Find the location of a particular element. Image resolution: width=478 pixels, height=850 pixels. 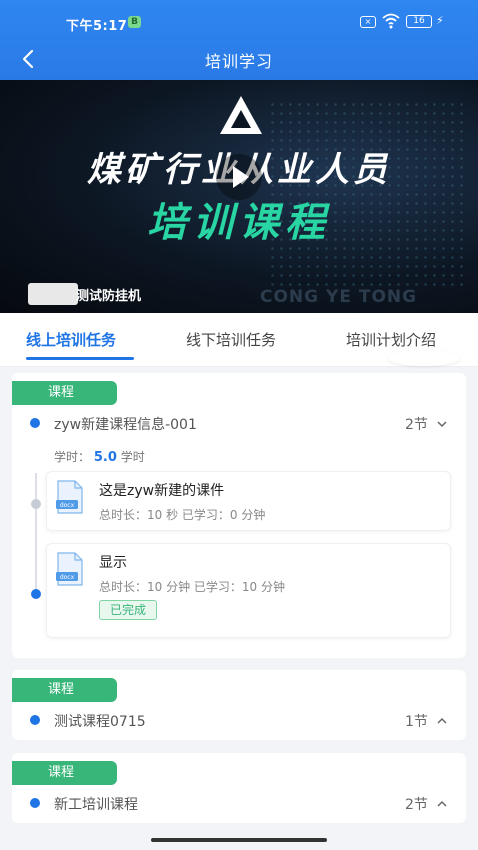

chevron-down-icon is located at coordinates (442, 424).